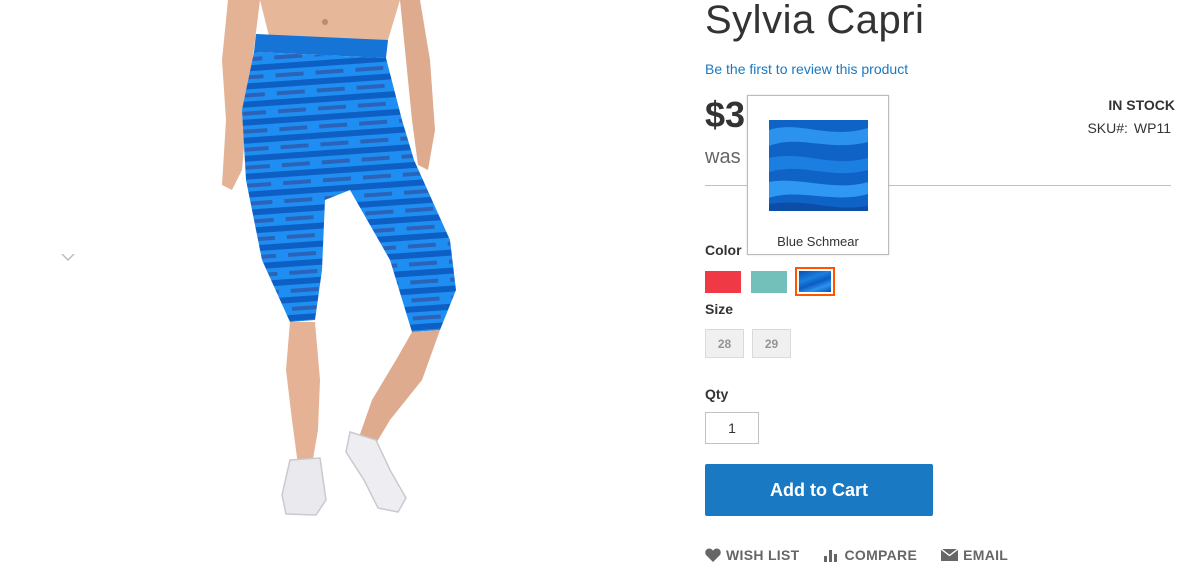 The width and height of the screenshot is (1192, 582). I want to click on stock-status: IN STOCK, so click(1141, 105).